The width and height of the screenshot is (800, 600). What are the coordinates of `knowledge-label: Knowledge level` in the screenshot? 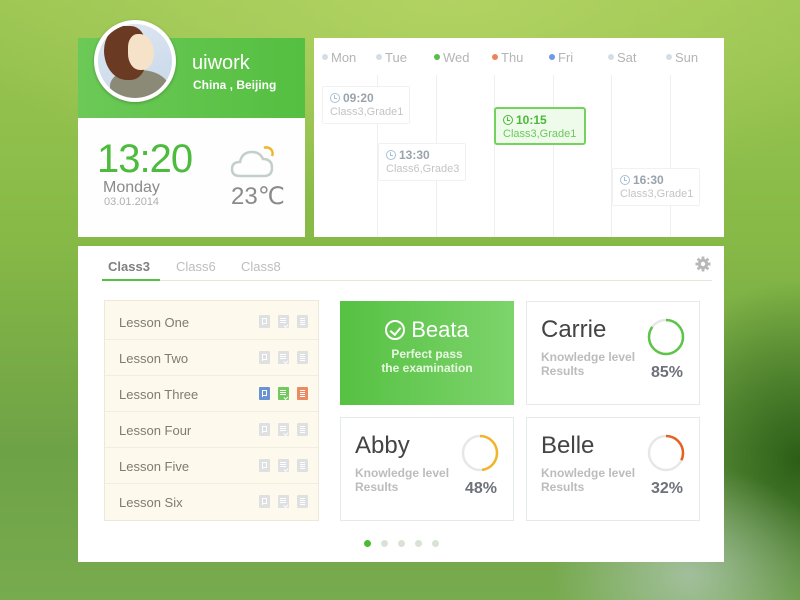 It's located at (588, 357).